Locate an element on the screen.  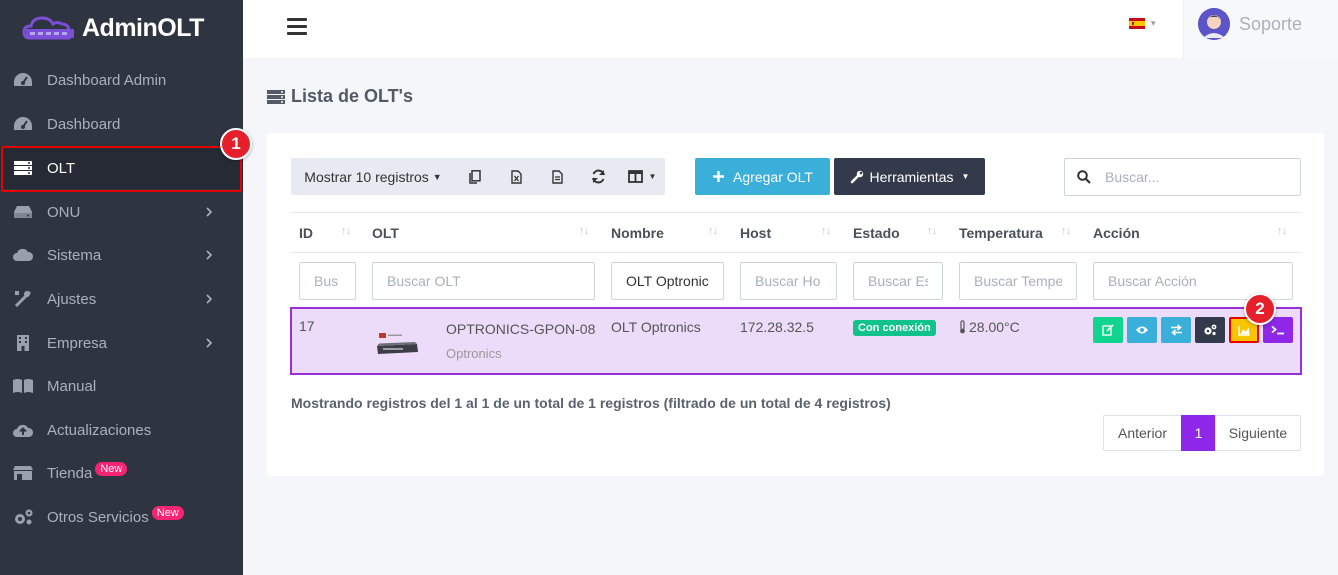
page-title: Lista de OLT's is located at coordinates (340, 96).